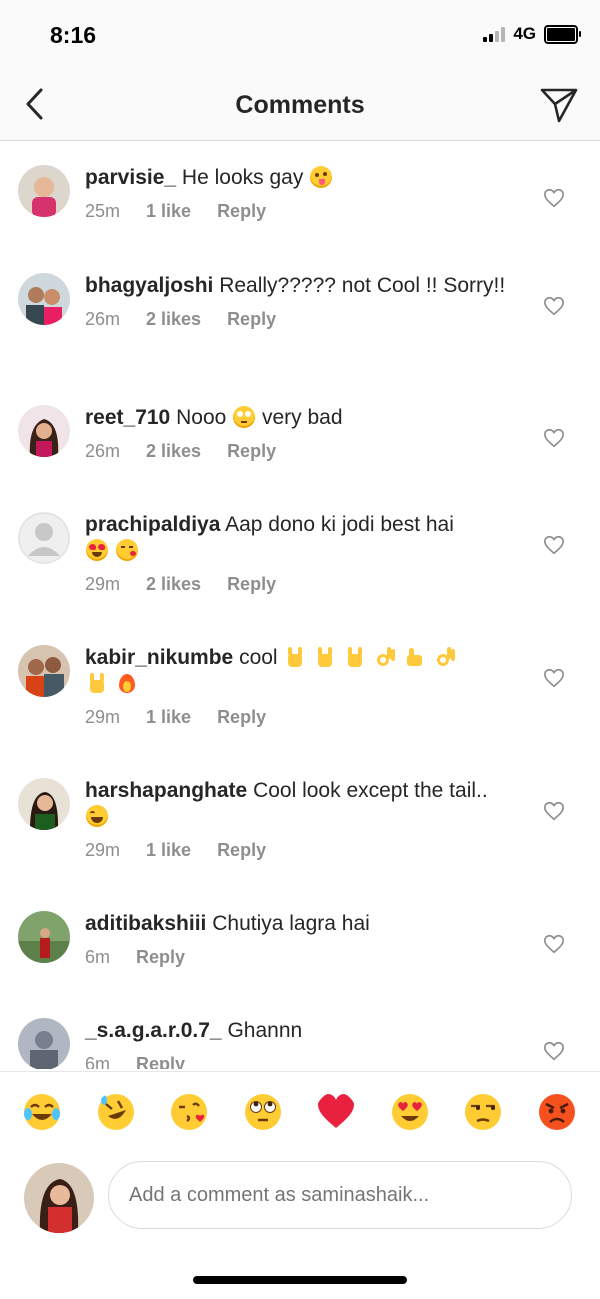  I want to click on rolling-on-floor-laughing-icon, so click(116, 1112).